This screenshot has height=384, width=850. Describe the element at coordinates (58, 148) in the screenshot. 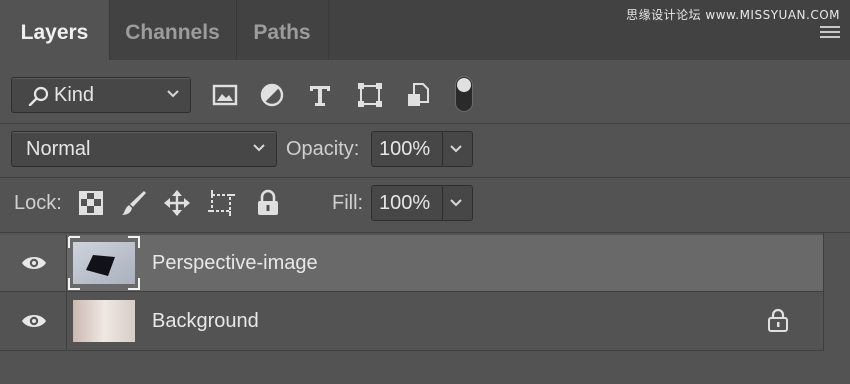

I see `blend-mode-label: Normal` at that location.